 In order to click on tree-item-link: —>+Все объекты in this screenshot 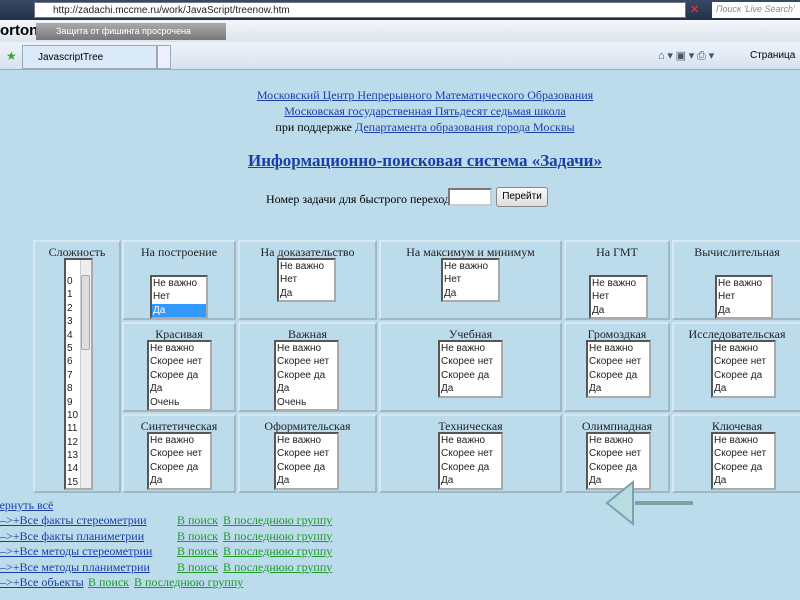, I will do `click(42, 582)`.